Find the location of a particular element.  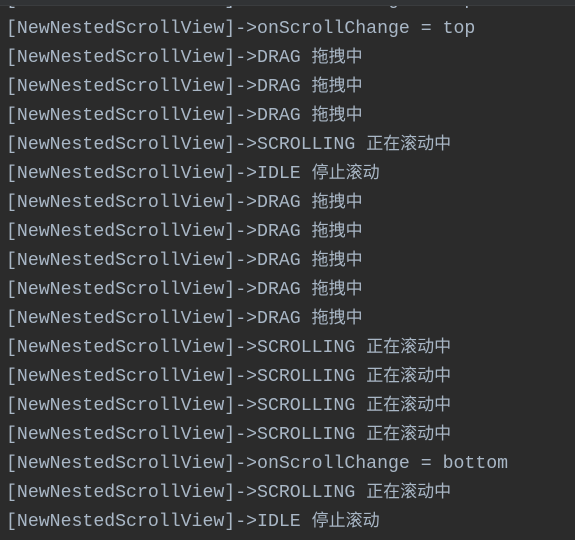

log-msg: onScrollChange = top is located at coordinates (366, 29).